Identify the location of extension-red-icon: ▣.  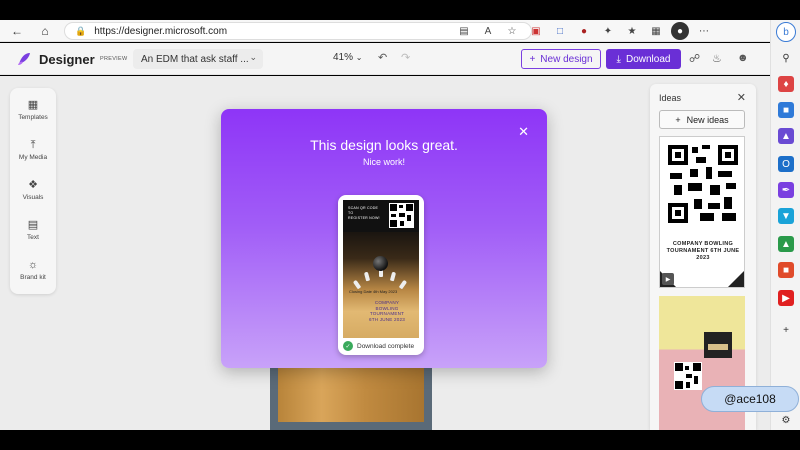
(536, 31).